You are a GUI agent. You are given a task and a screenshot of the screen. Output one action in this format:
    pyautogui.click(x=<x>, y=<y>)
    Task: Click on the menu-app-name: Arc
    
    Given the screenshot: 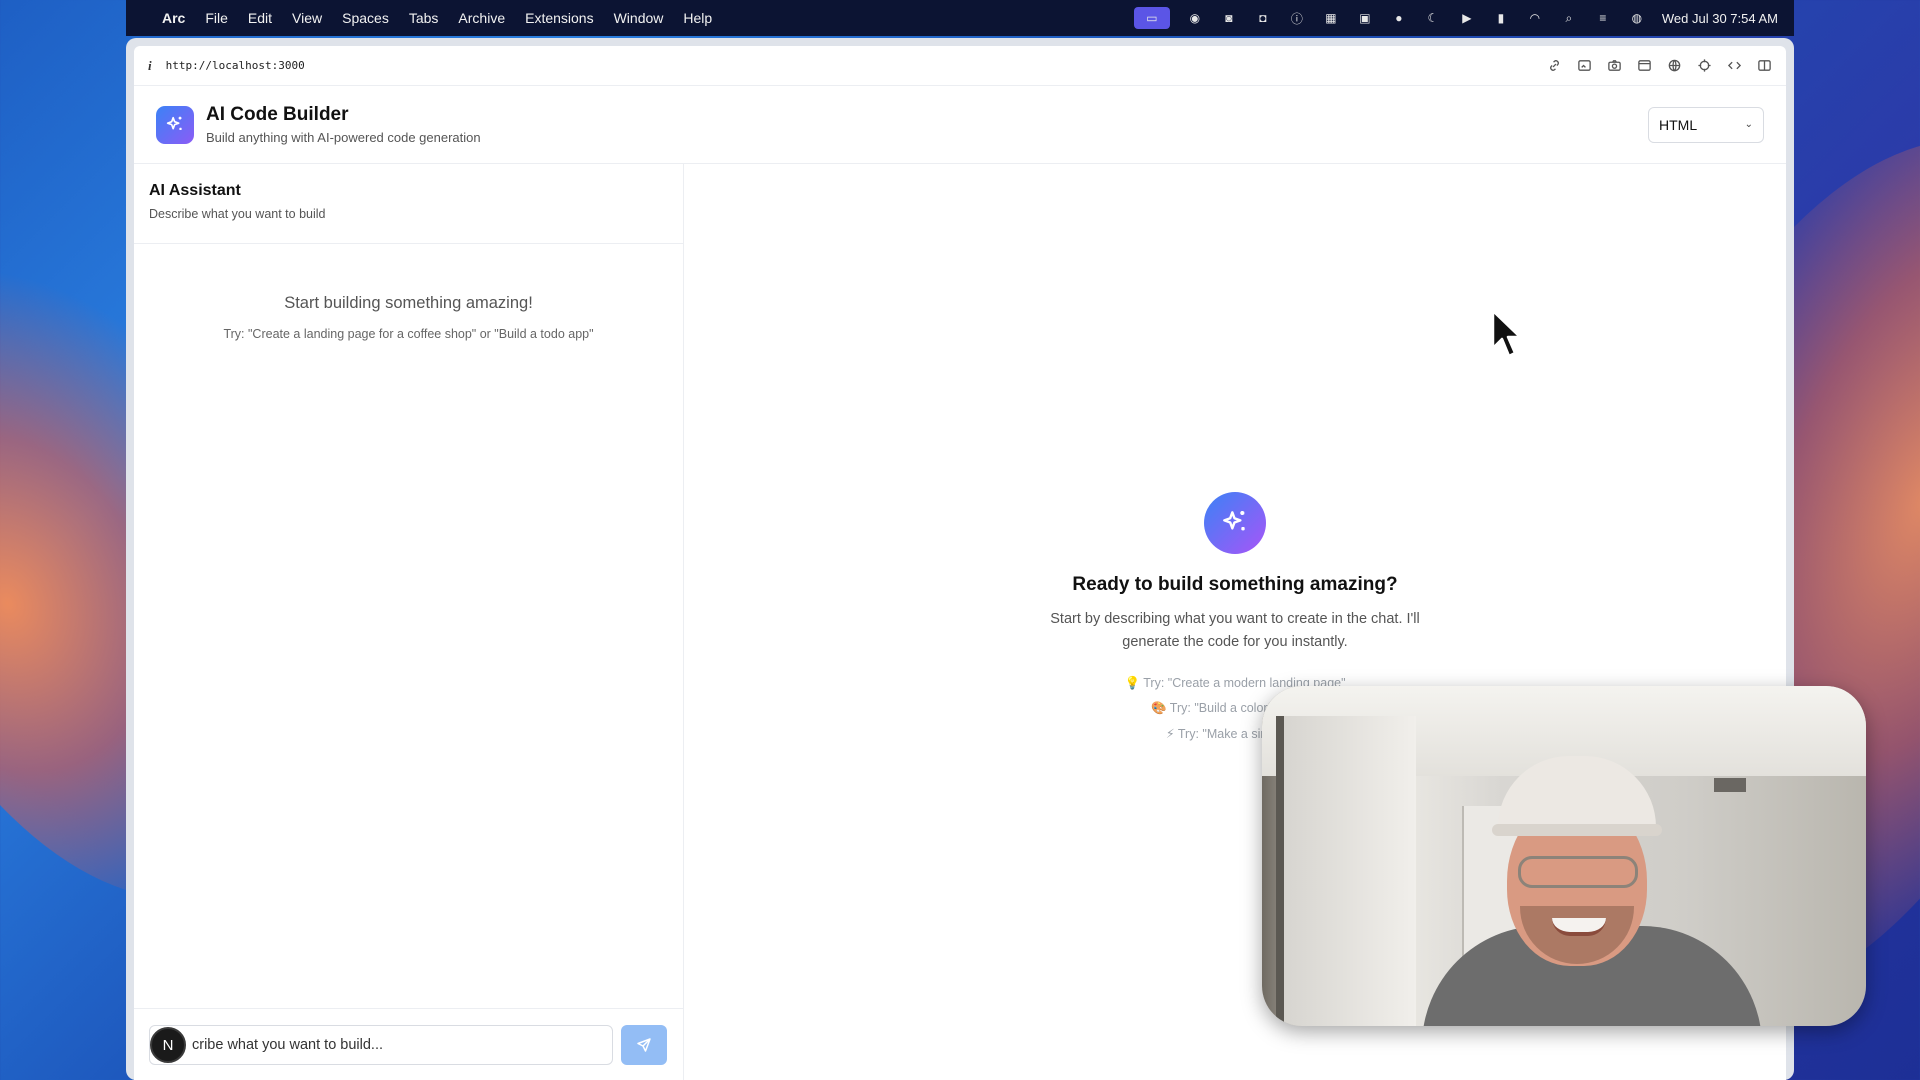 What is the action you would take?
    pyautogui.click(x=173, y=18)
    